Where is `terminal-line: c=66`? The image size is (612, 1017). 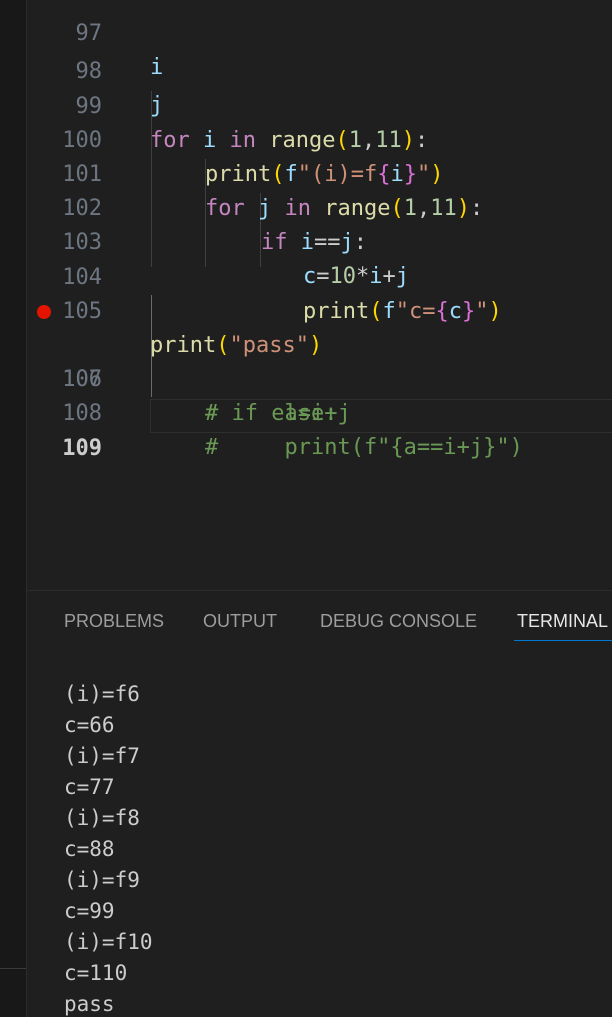
terminal-line: c=66 is located at coordinates (89, 725).